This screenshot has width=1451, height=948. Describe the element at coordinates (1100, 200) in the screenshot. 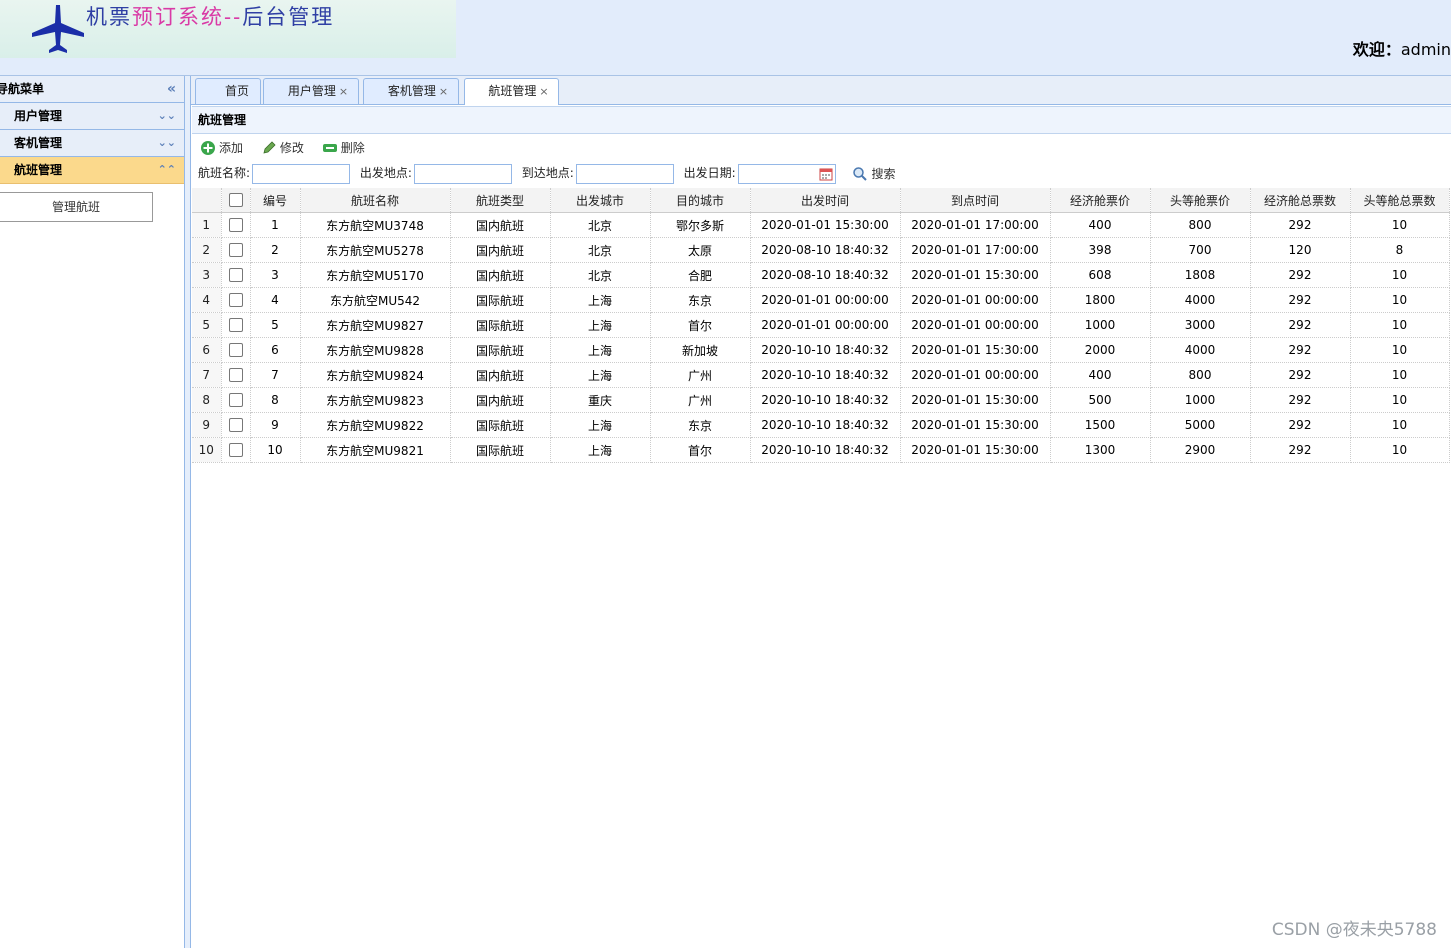

I see `column-header: 经济舱票价` at that location.